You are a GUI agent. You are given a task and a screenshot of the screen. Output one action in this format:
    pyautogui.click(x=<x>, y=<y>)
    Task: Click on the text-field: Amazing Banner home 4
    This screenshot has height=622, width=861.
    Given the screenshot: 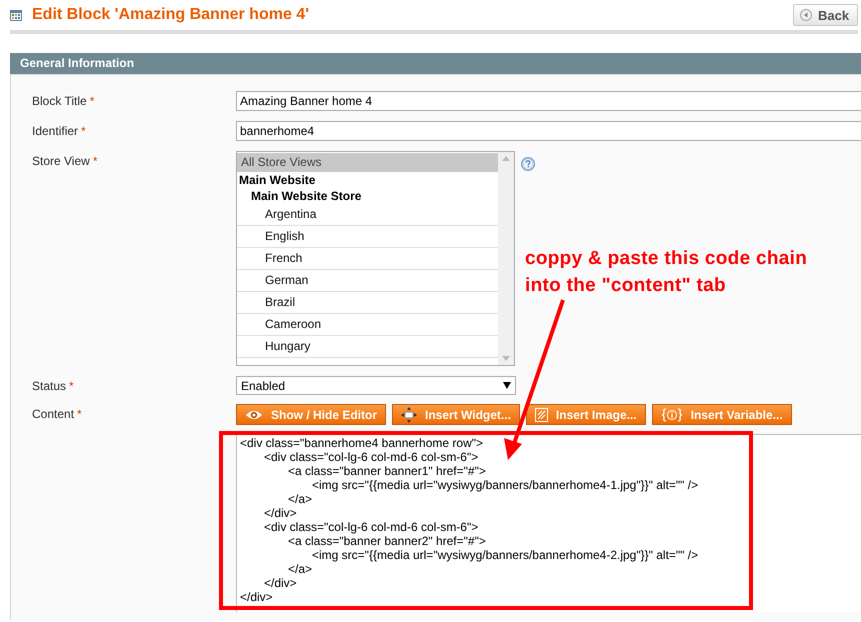 What is the action you would take?
    pyautogui.click(x=548, y=101)
    